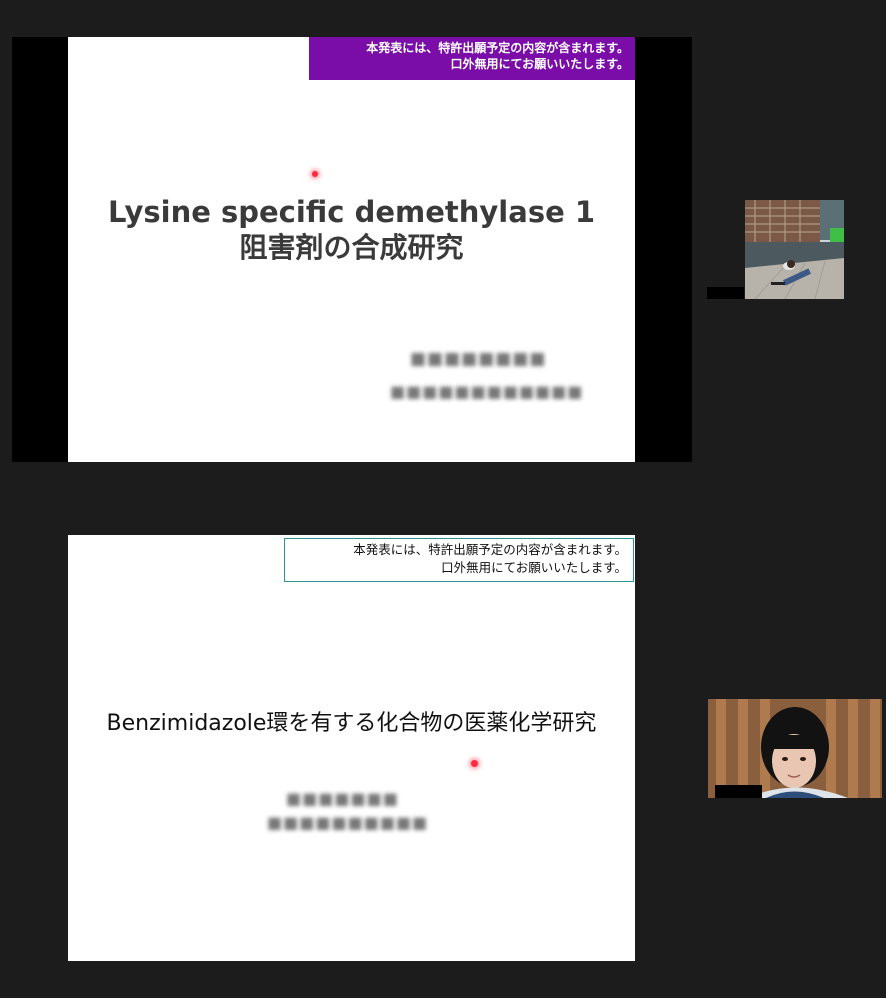  I want to click on redacted-author: ■■■■■■■■■■■■, so click(487, 391).